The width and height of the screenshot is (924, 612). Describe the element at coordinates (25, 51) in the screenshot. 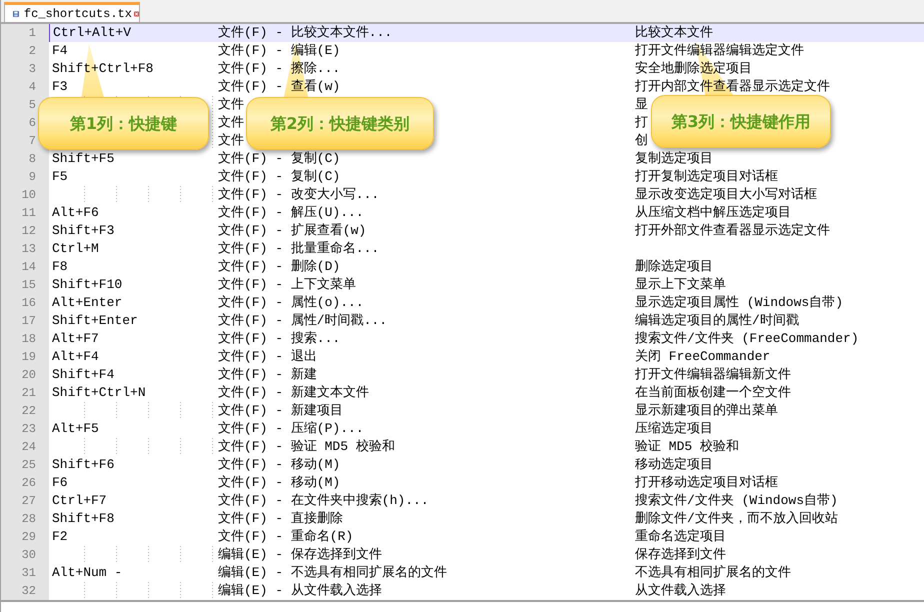

I see `line-number: 2` at that location.